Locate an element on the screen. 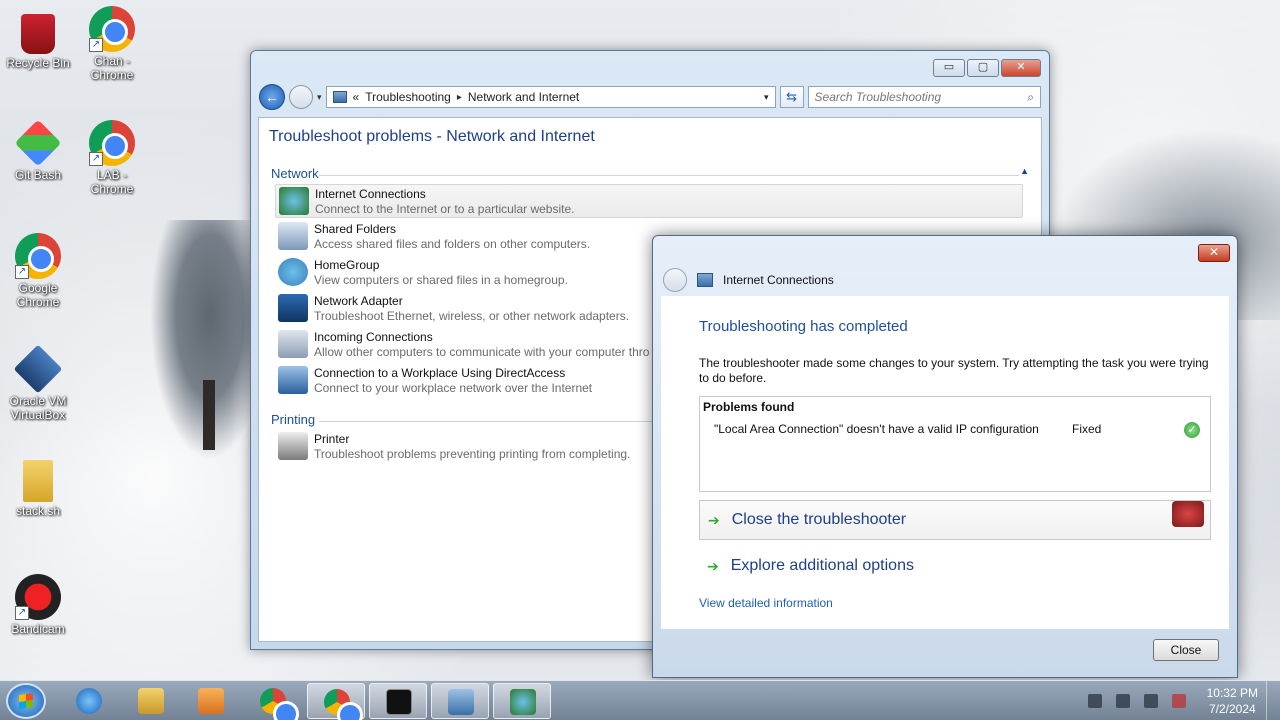 Image resolution: width=1280 pixels, height=720 pixels. recent-pages-dropdown-icon: ▾ is located at coordinates (319, 97).